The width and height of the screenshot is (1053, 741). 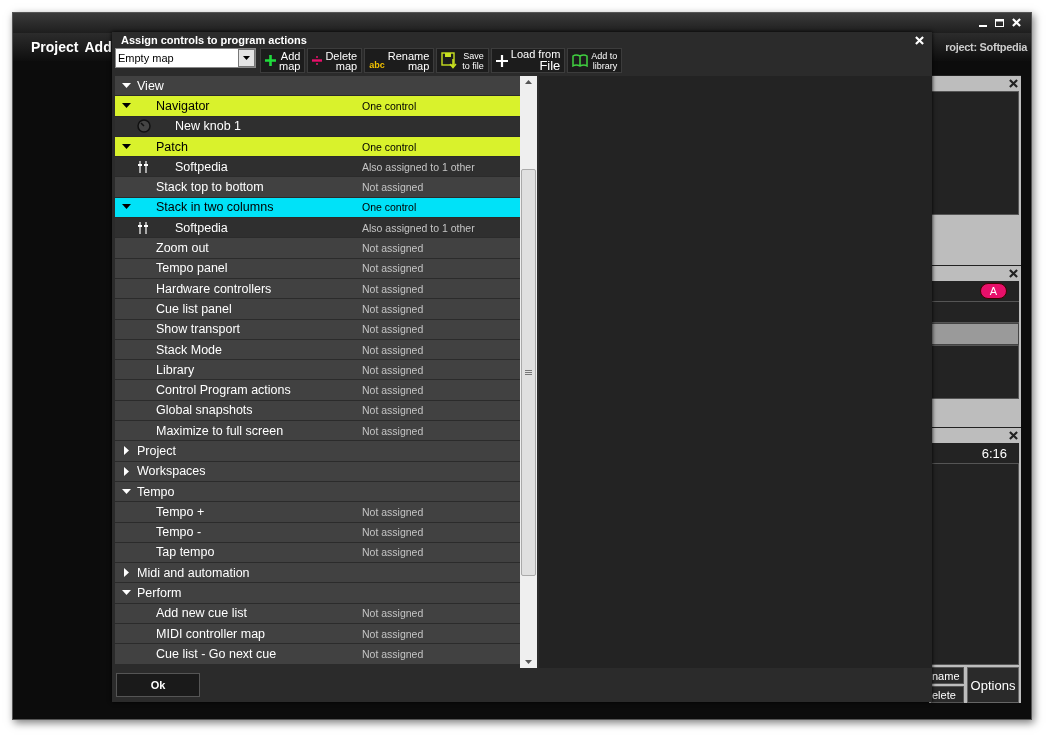 I want to click on tree-row: View, so click(x=317, y=86).